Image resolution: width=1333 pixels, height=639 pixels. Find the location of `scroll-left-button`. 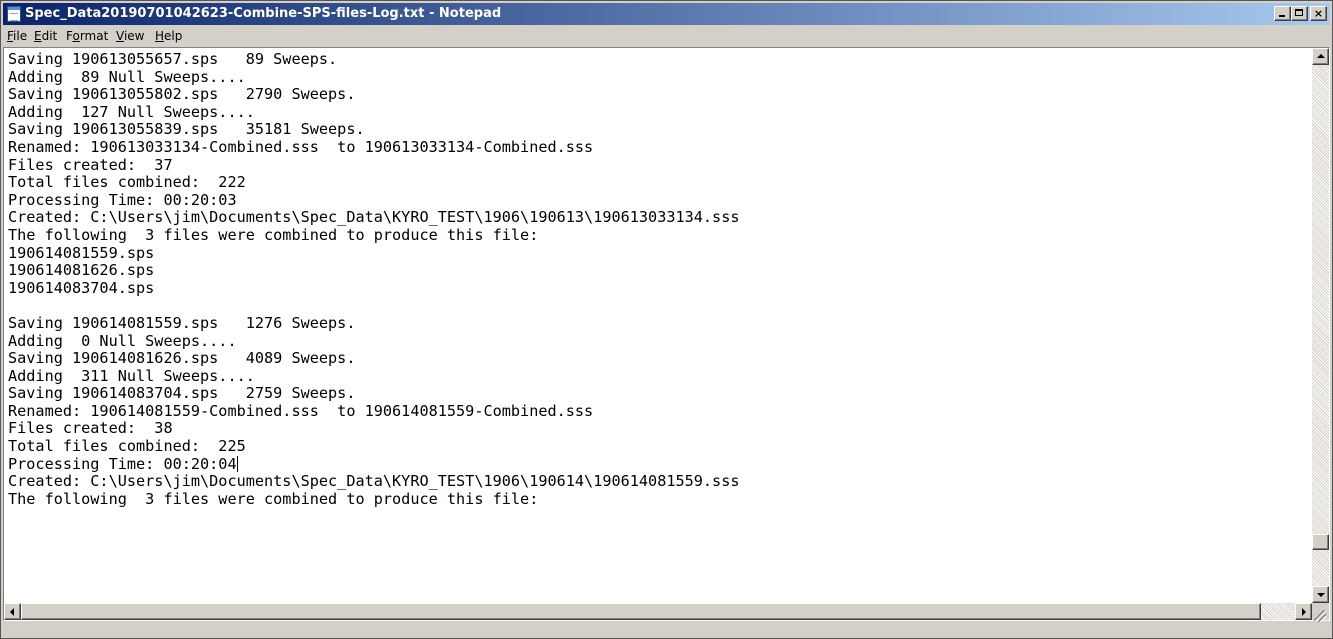

scroll-left-button is located at coordinates (12, 611).